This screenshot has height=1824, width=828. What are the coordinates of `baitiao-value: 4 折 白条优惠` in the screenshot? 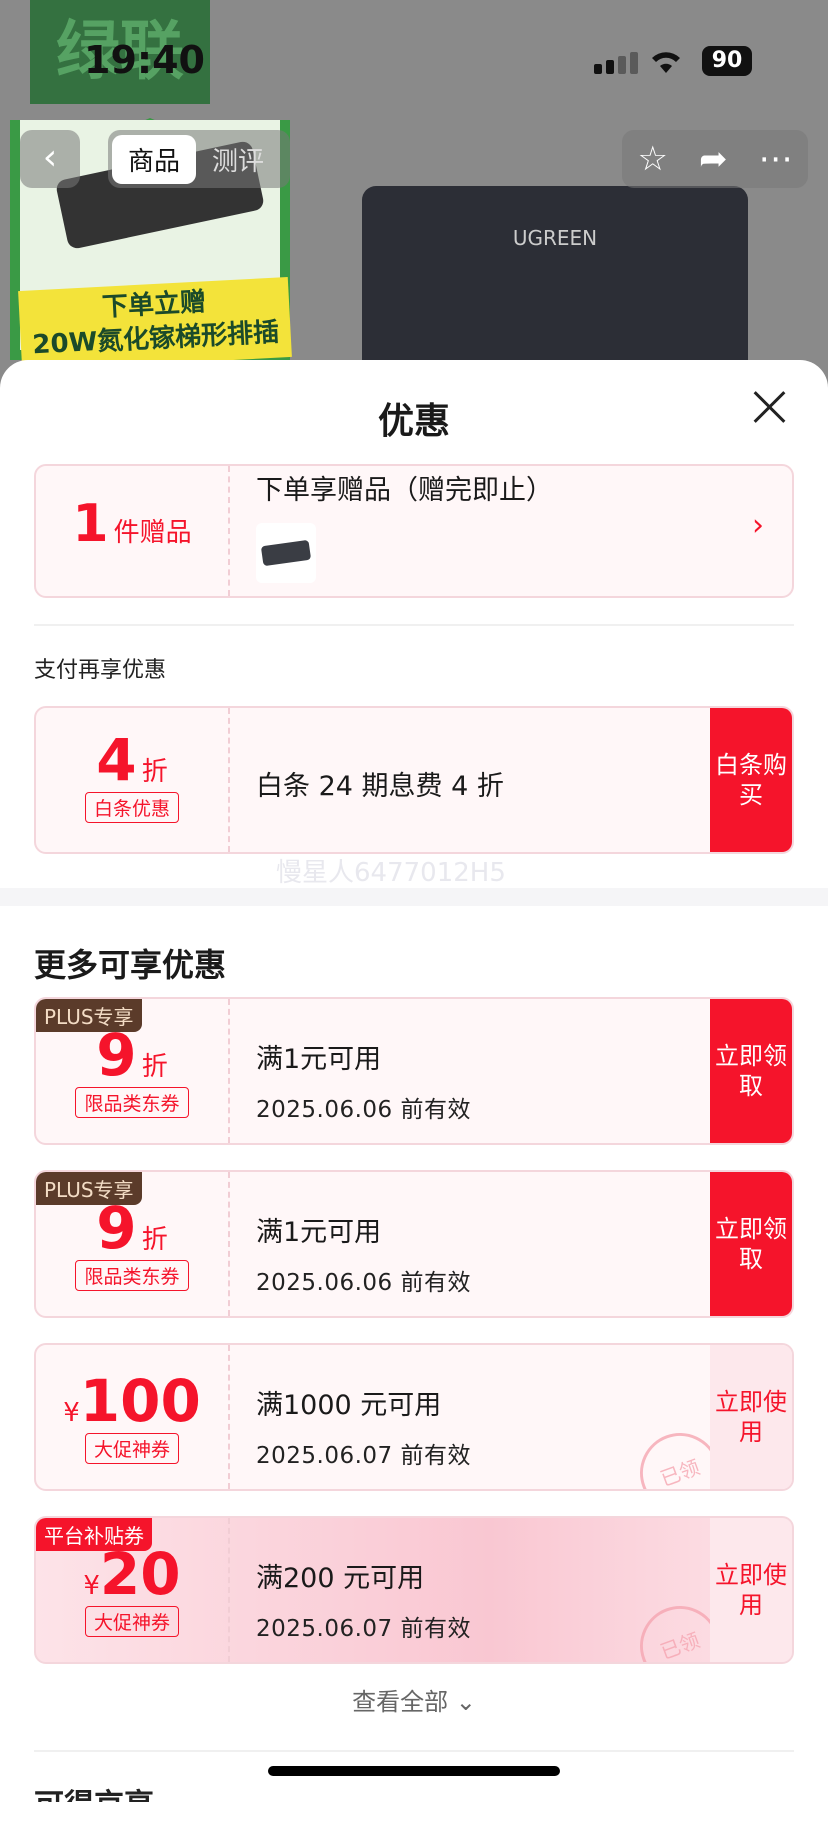 It's located at (133, 780).